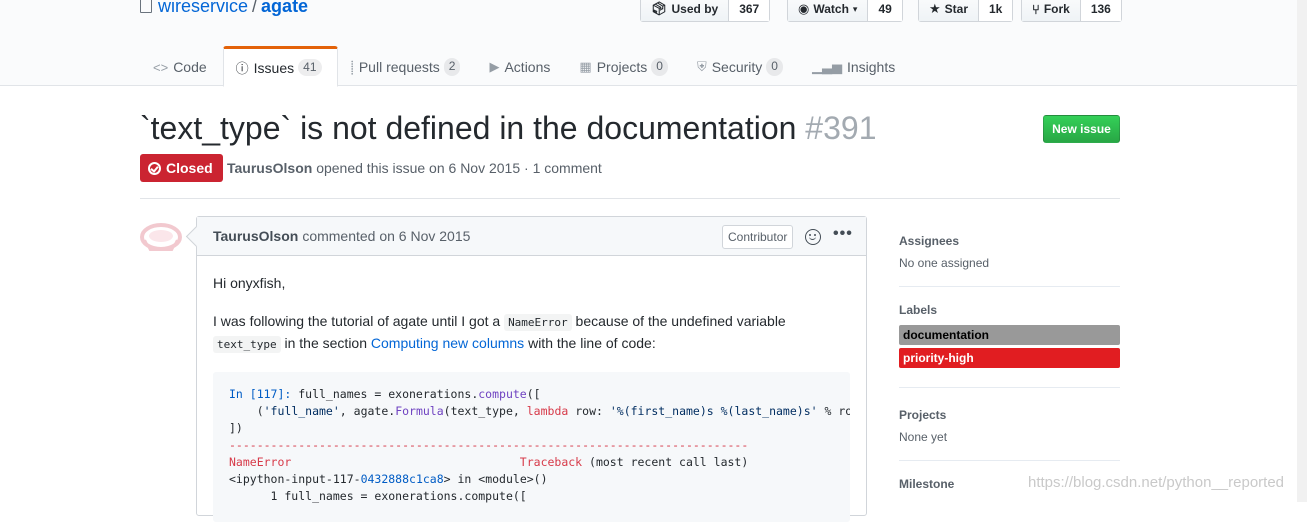  I want to click on contributor-badge: Contributor, so click(758, 237).